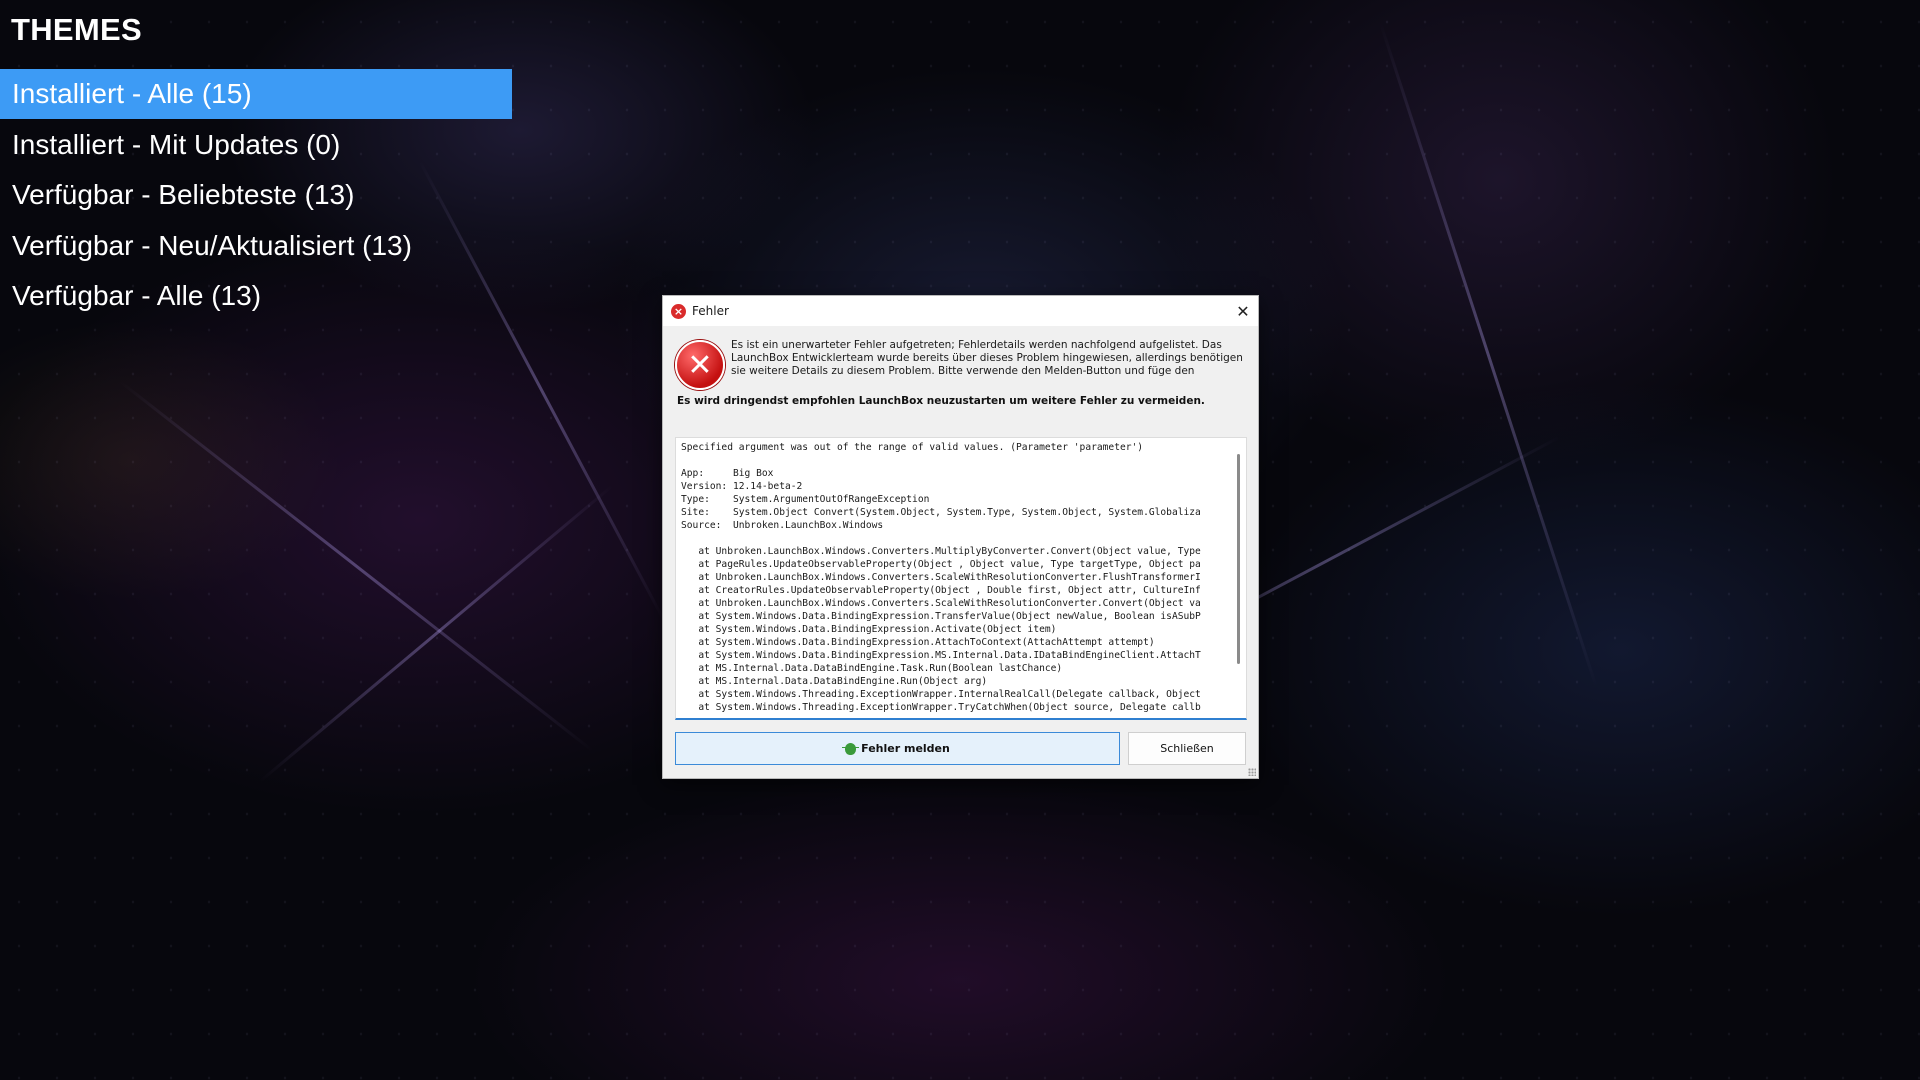 The height and width of the screenshot is (1080, 1920). Describe the element at coordinates (700, 365) in the screenshot. I see `error-icon: ✕` at that location.